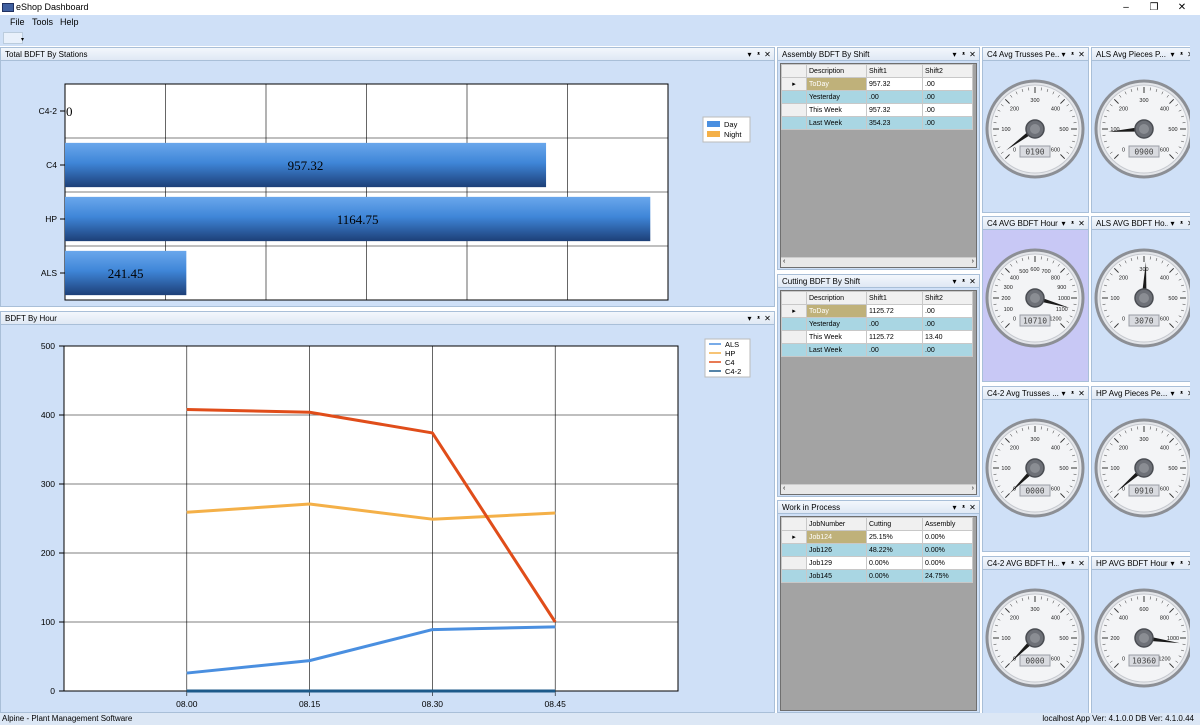  I want to click on table-row: ▸ ToDay 957.32.00, so click(877, 84).